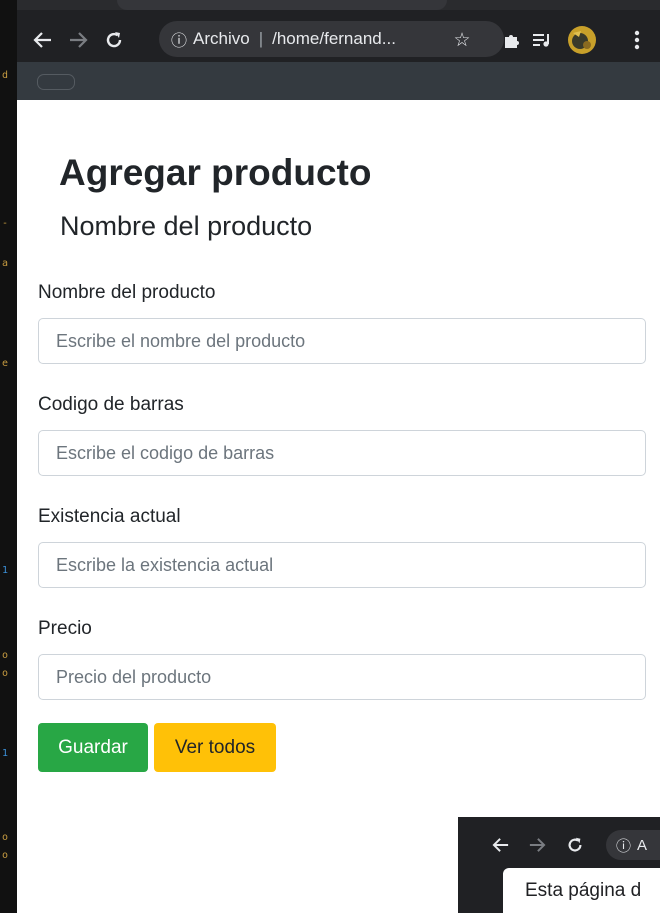  I want to click on browser-toolbar: ⓘ Archivo | /home/fernand... ☆, so click(338, 31).